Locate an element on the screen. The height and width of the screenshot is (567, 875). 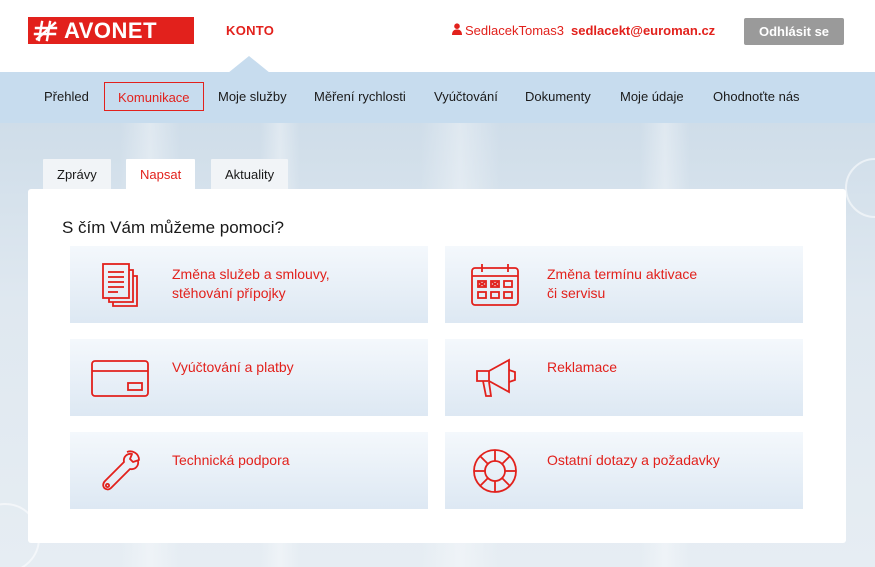
tab-aktuality: Aktuality is located at coordinates (250, 174).